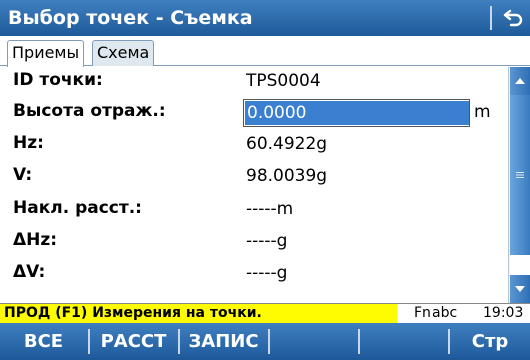 This screenshot has height=360, width=530. I want to click on point-id-label: ID точки:, so click(58, 80).